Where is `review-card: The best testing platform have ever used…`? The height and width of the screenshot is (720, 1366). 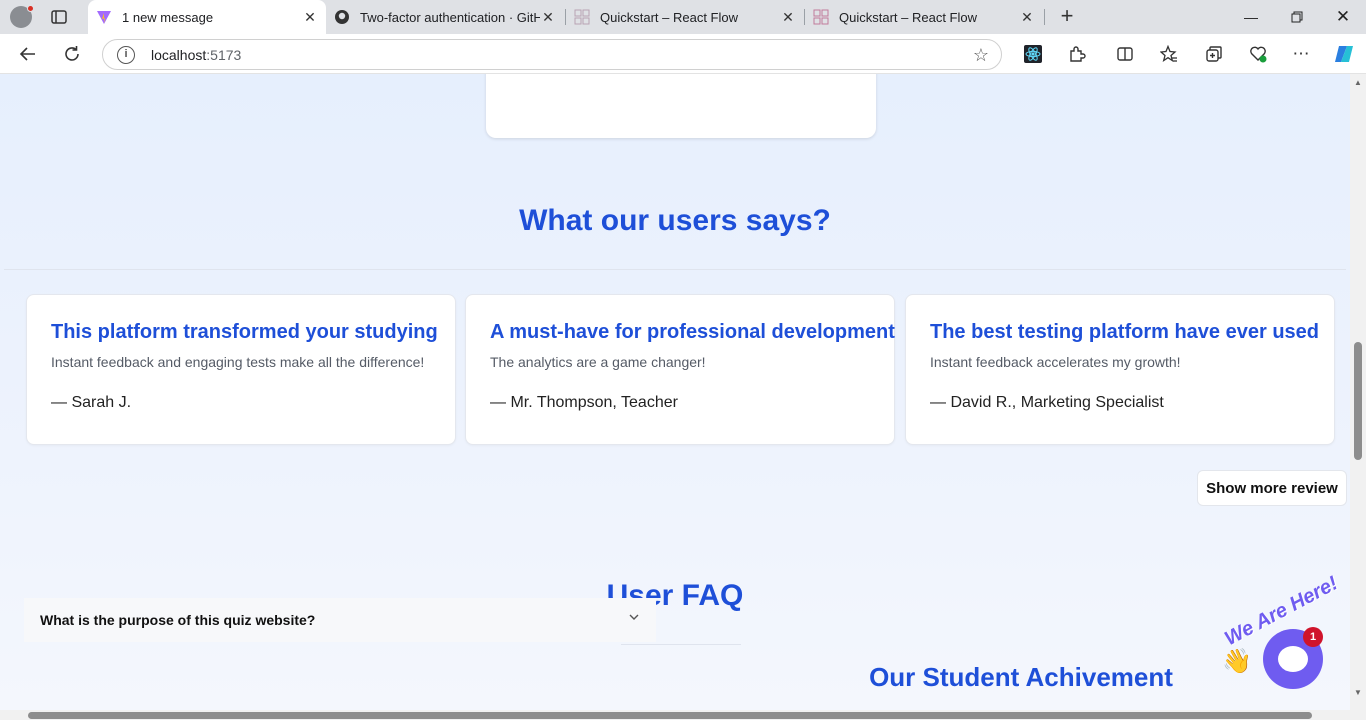
review-card: The best testing platform have ever used… is located at coordinates (1120, 369).